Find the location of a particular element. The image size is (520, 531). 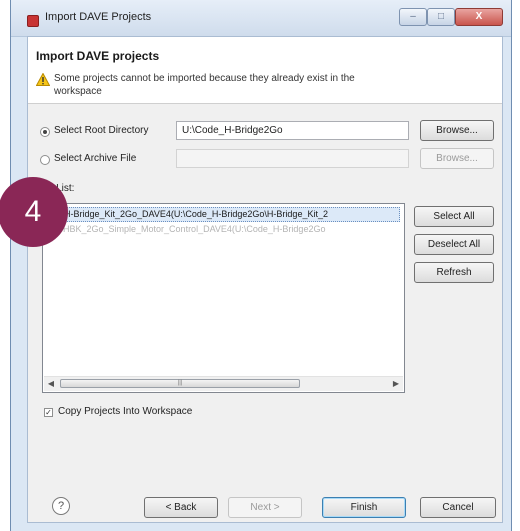

step-annotation-badge: 4 is located at coordinates (34, 212).